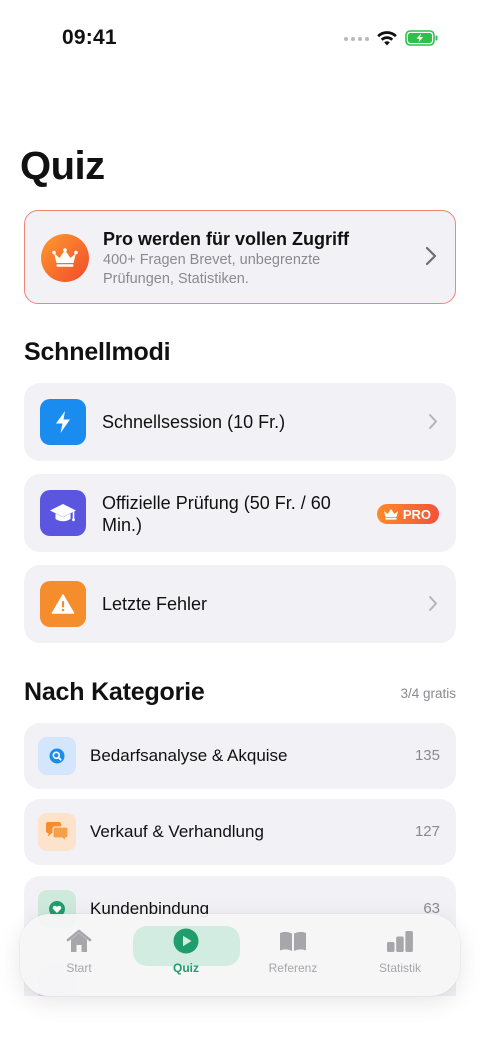  I want to click on home-icon, so click(79, 941).